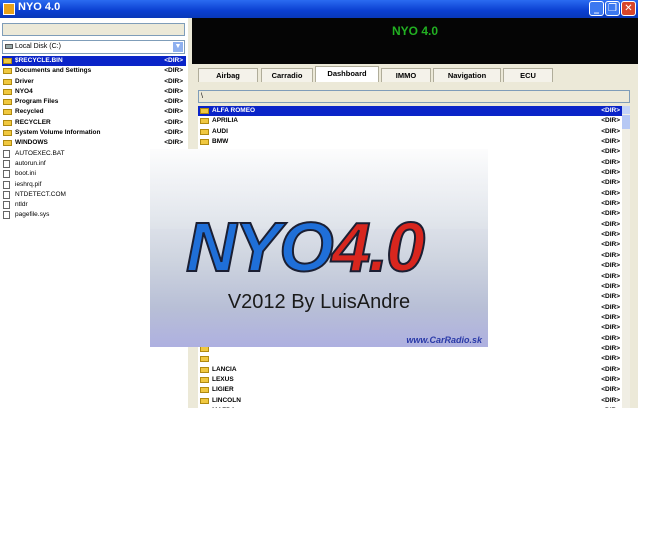 The height and width of the screenshot is (555, 666). What do you see at coordinates (94, 112) in the screenshot?
I see `file-list-item: Recycled <DIR>` at bounding box center [94, 112].